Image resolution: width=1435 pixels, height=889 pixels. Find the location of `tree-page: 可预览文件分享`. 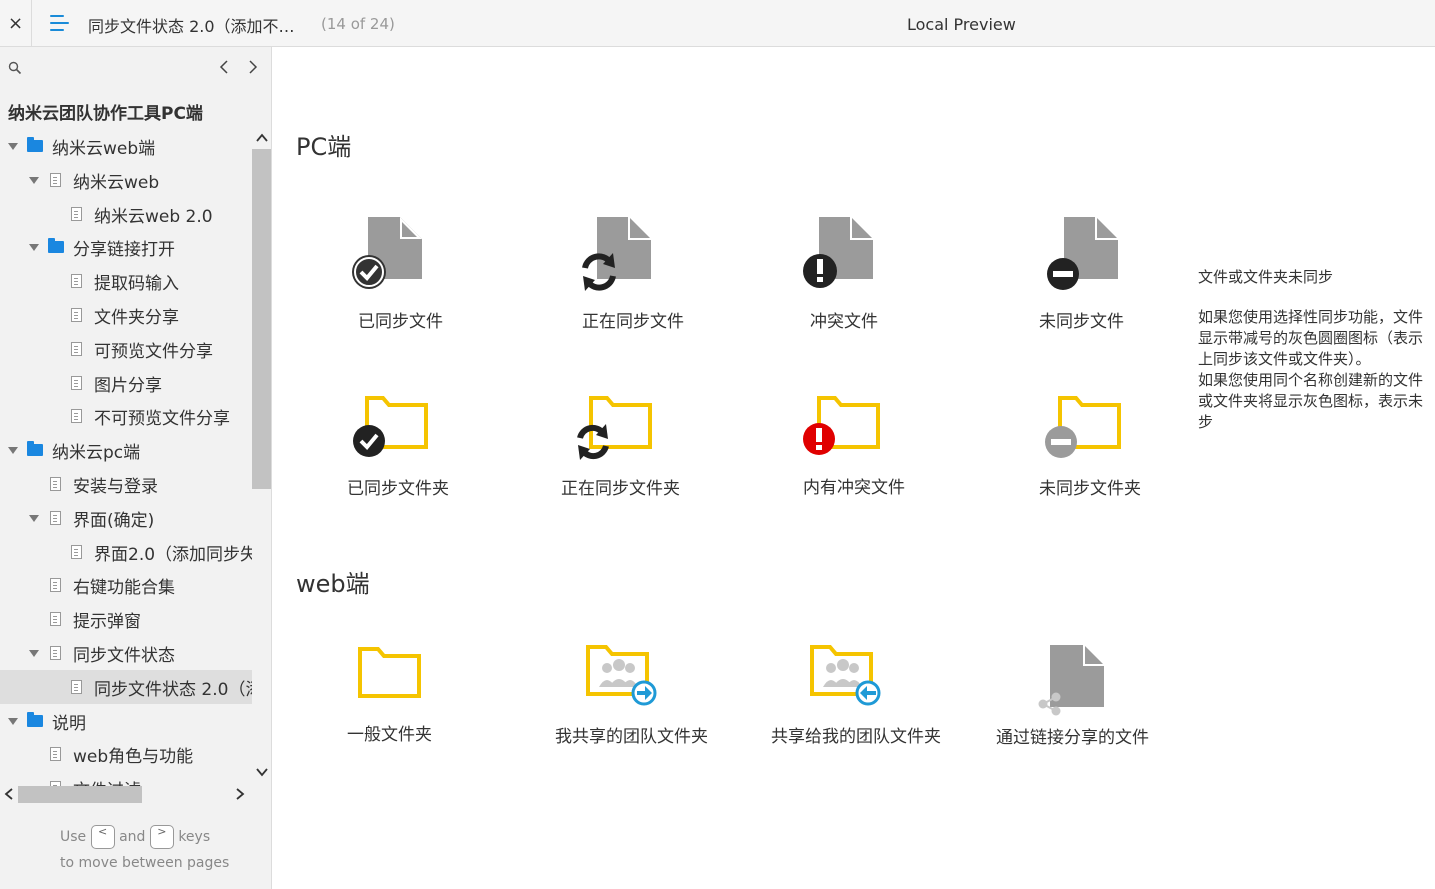

tree-page: 可预览文件分享 is located at coordinates (126, 349).